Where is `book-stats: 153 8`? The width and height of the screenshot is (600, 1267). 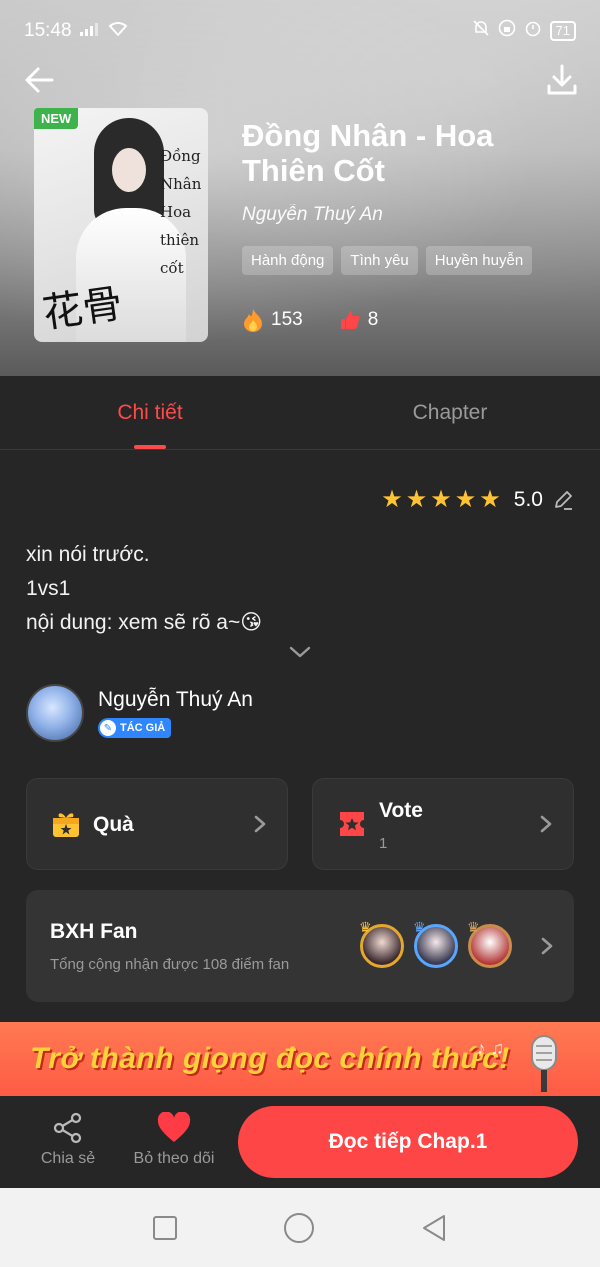 book-stats: 153 8 is located at coordinates (310, 320).